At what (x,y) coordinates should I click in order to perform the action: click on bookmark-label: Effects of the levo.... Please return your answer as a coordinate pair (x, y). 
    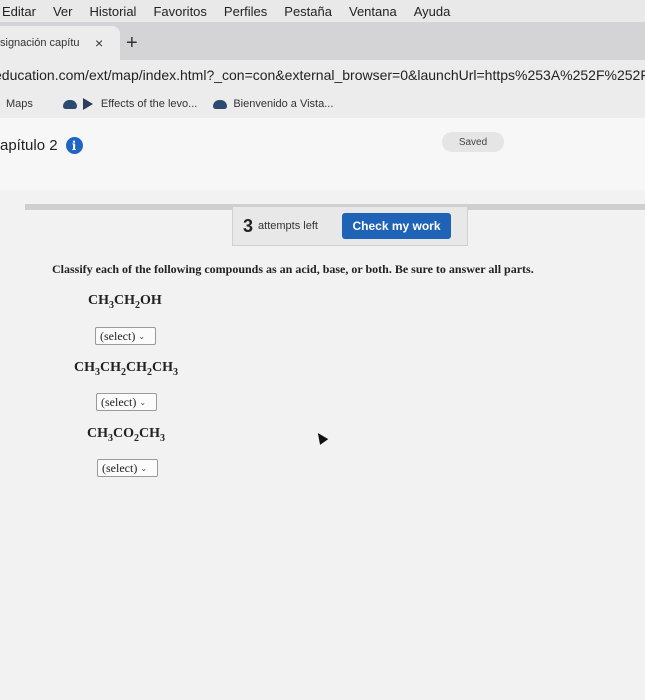
    Looking at the image, I should click on (149, 104).